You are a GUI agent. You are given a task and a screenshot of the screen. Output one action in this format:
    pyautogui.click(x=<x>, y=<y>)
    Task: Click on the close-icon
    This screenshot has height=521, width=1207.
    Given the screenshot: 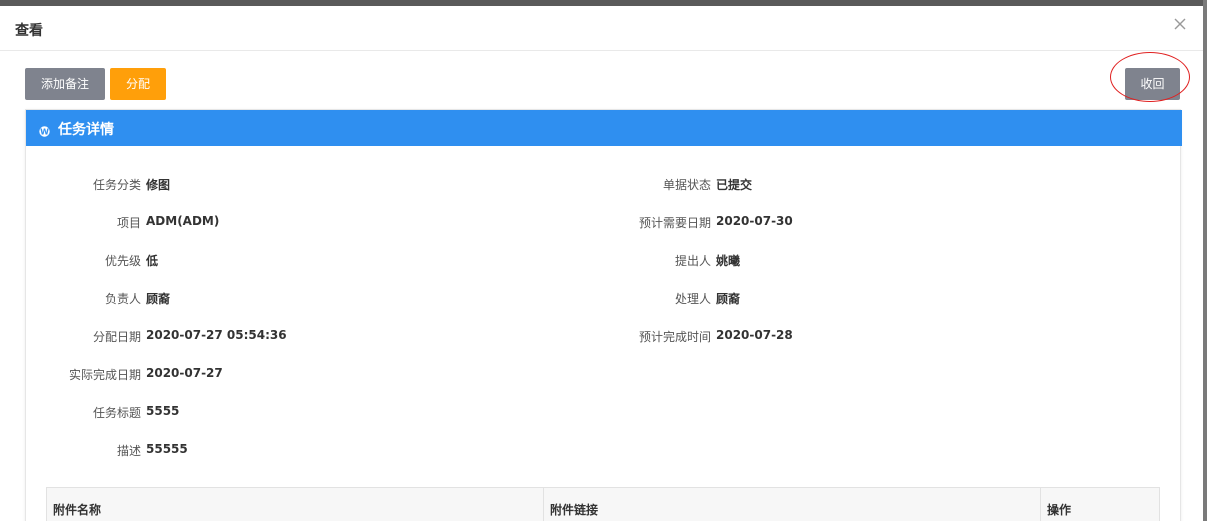 What is the action you would take?
    pyautogui.click(x=1180, y=24)
    